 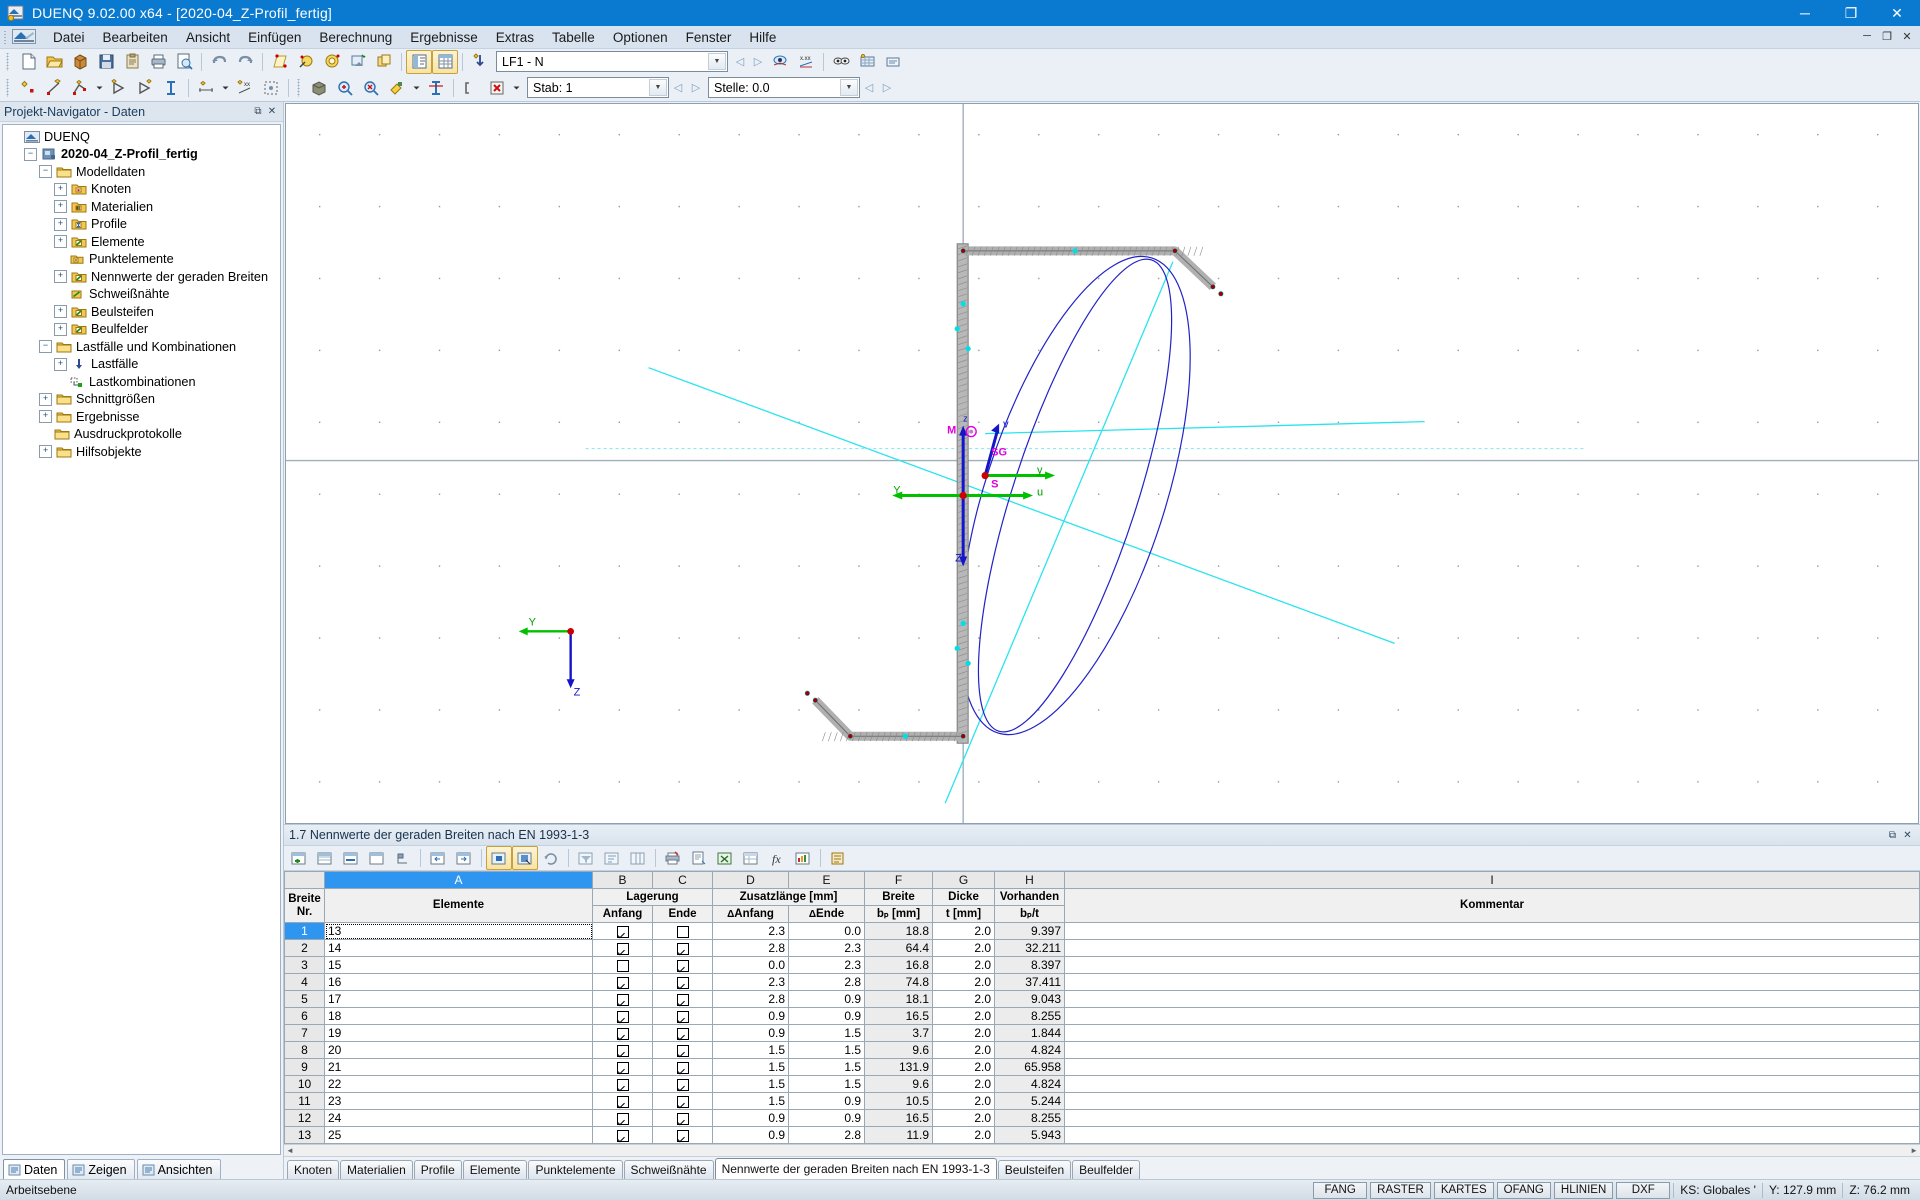 What do you see at coordinates (803, 858) in the screenshot?
I see `chart-icon` at bounding box center [803, 858].